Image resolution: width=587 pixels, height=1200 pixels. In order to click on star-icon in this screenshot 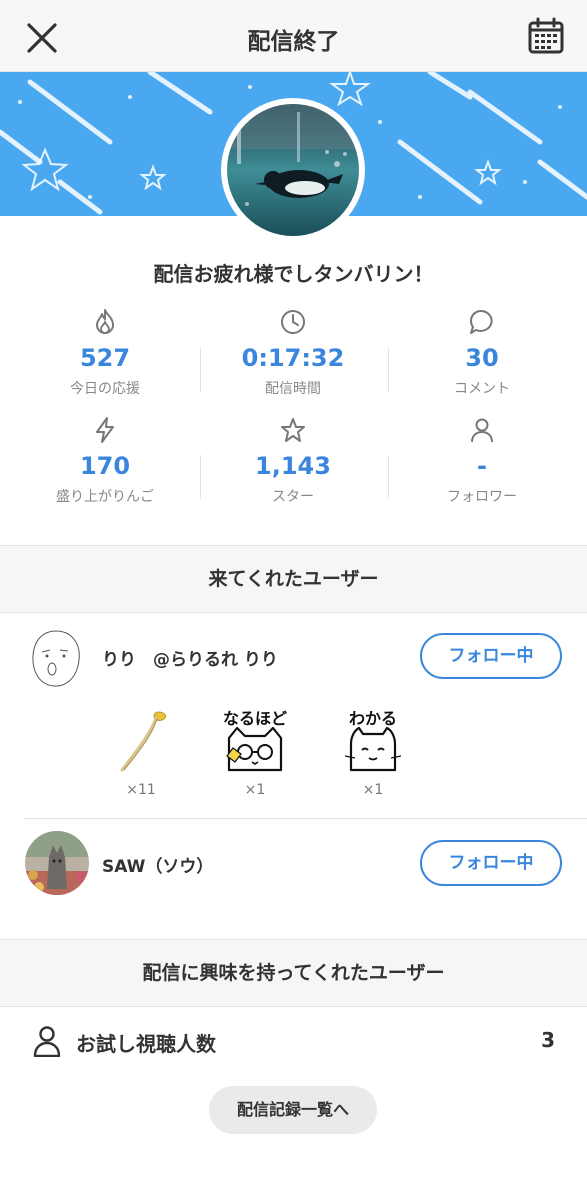, I will do `click(293, 430)`.